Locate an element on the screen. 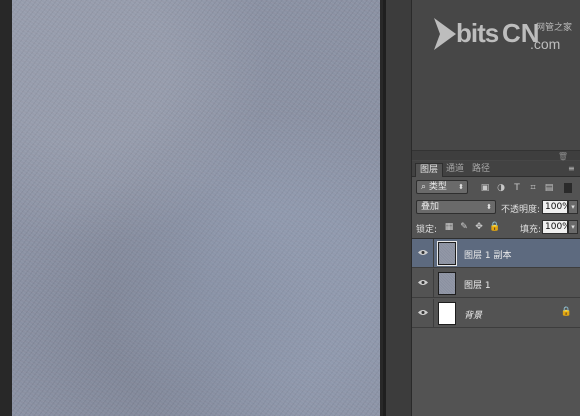  watermark-logo: bits CN 网管之家 .com is located at coordinates (504, 33).